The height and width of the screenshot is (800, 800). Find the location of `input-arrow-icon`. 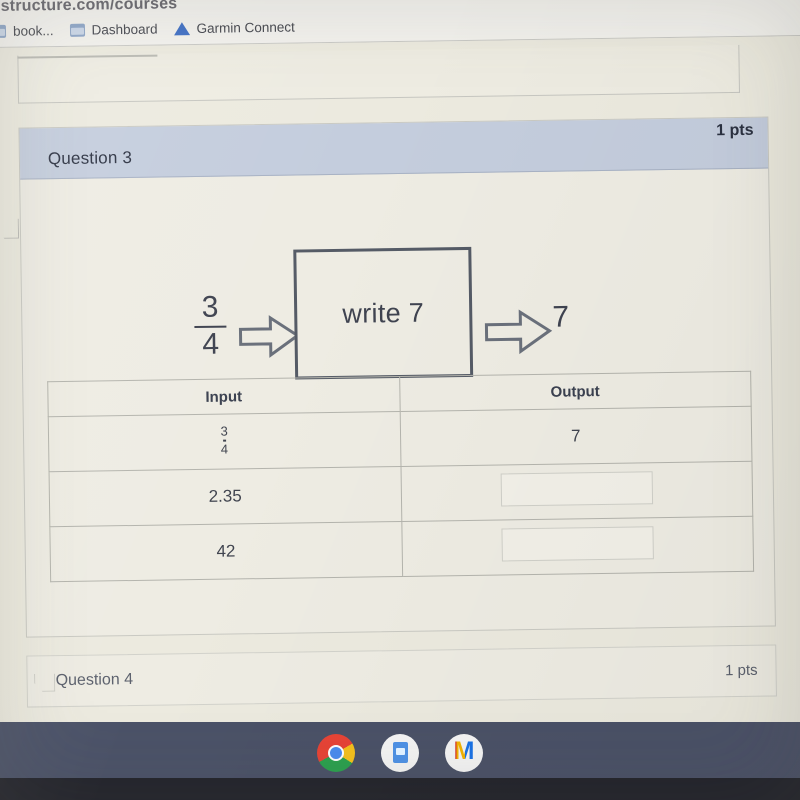

input-arrow-icon is located at coordinates (269, 336).